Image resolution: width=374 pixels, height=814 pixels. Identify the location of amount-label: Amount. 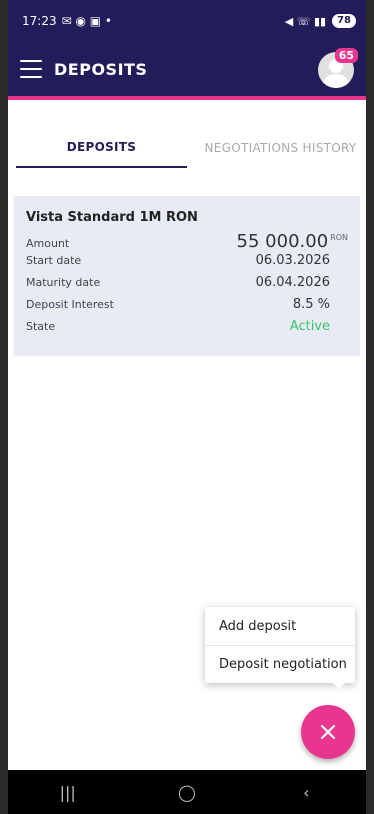
(48, 243).